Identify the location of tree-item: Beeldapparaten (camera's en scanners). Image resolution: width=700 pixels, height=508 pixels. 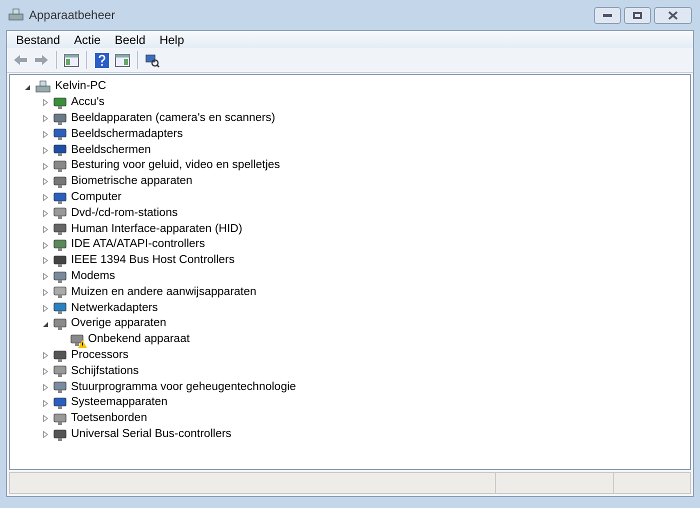
(173, 119).